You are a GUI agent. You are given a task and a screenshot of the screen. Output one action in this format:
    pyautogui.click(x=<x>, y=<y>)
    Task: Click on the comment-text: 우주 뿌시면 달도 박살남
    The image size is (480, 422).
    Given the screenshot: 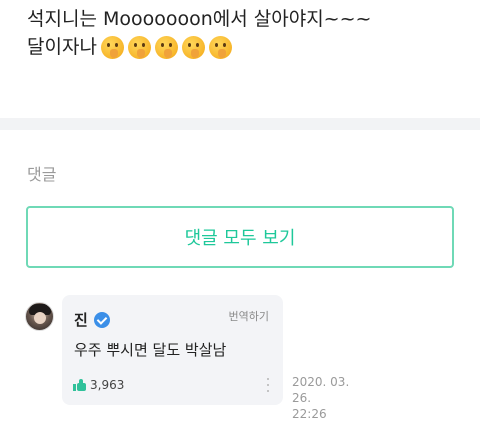 What is the action you would take?
    pyautogui.click(x=150, y=350)
    